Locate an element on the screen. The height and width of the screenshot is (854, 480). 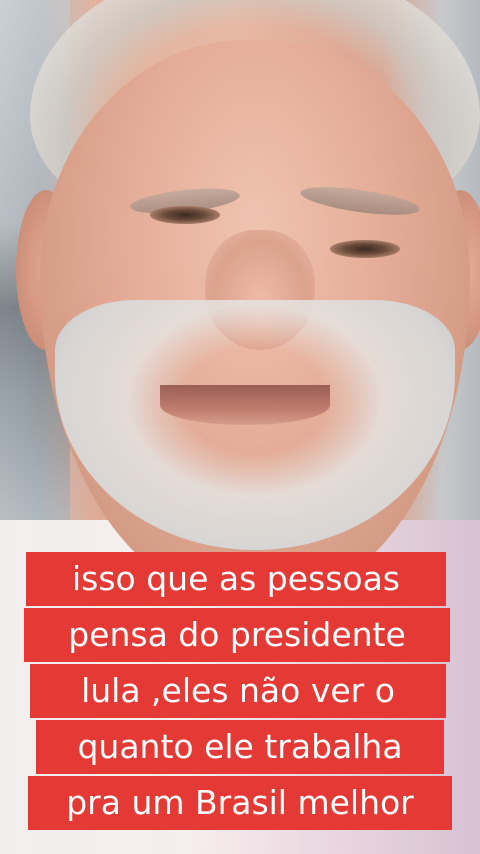
caption-line-2: pensa do presidente is located at coordinates (237, 635).